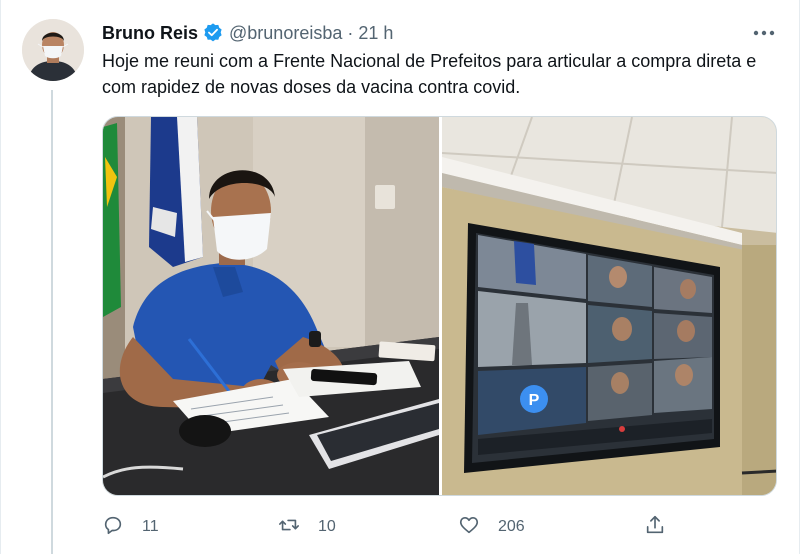 The width and height of the screenshot is (800, 554). Describe the element at coordinates (511, 526) in the screenshot. I see `like-count: 206` at that location.